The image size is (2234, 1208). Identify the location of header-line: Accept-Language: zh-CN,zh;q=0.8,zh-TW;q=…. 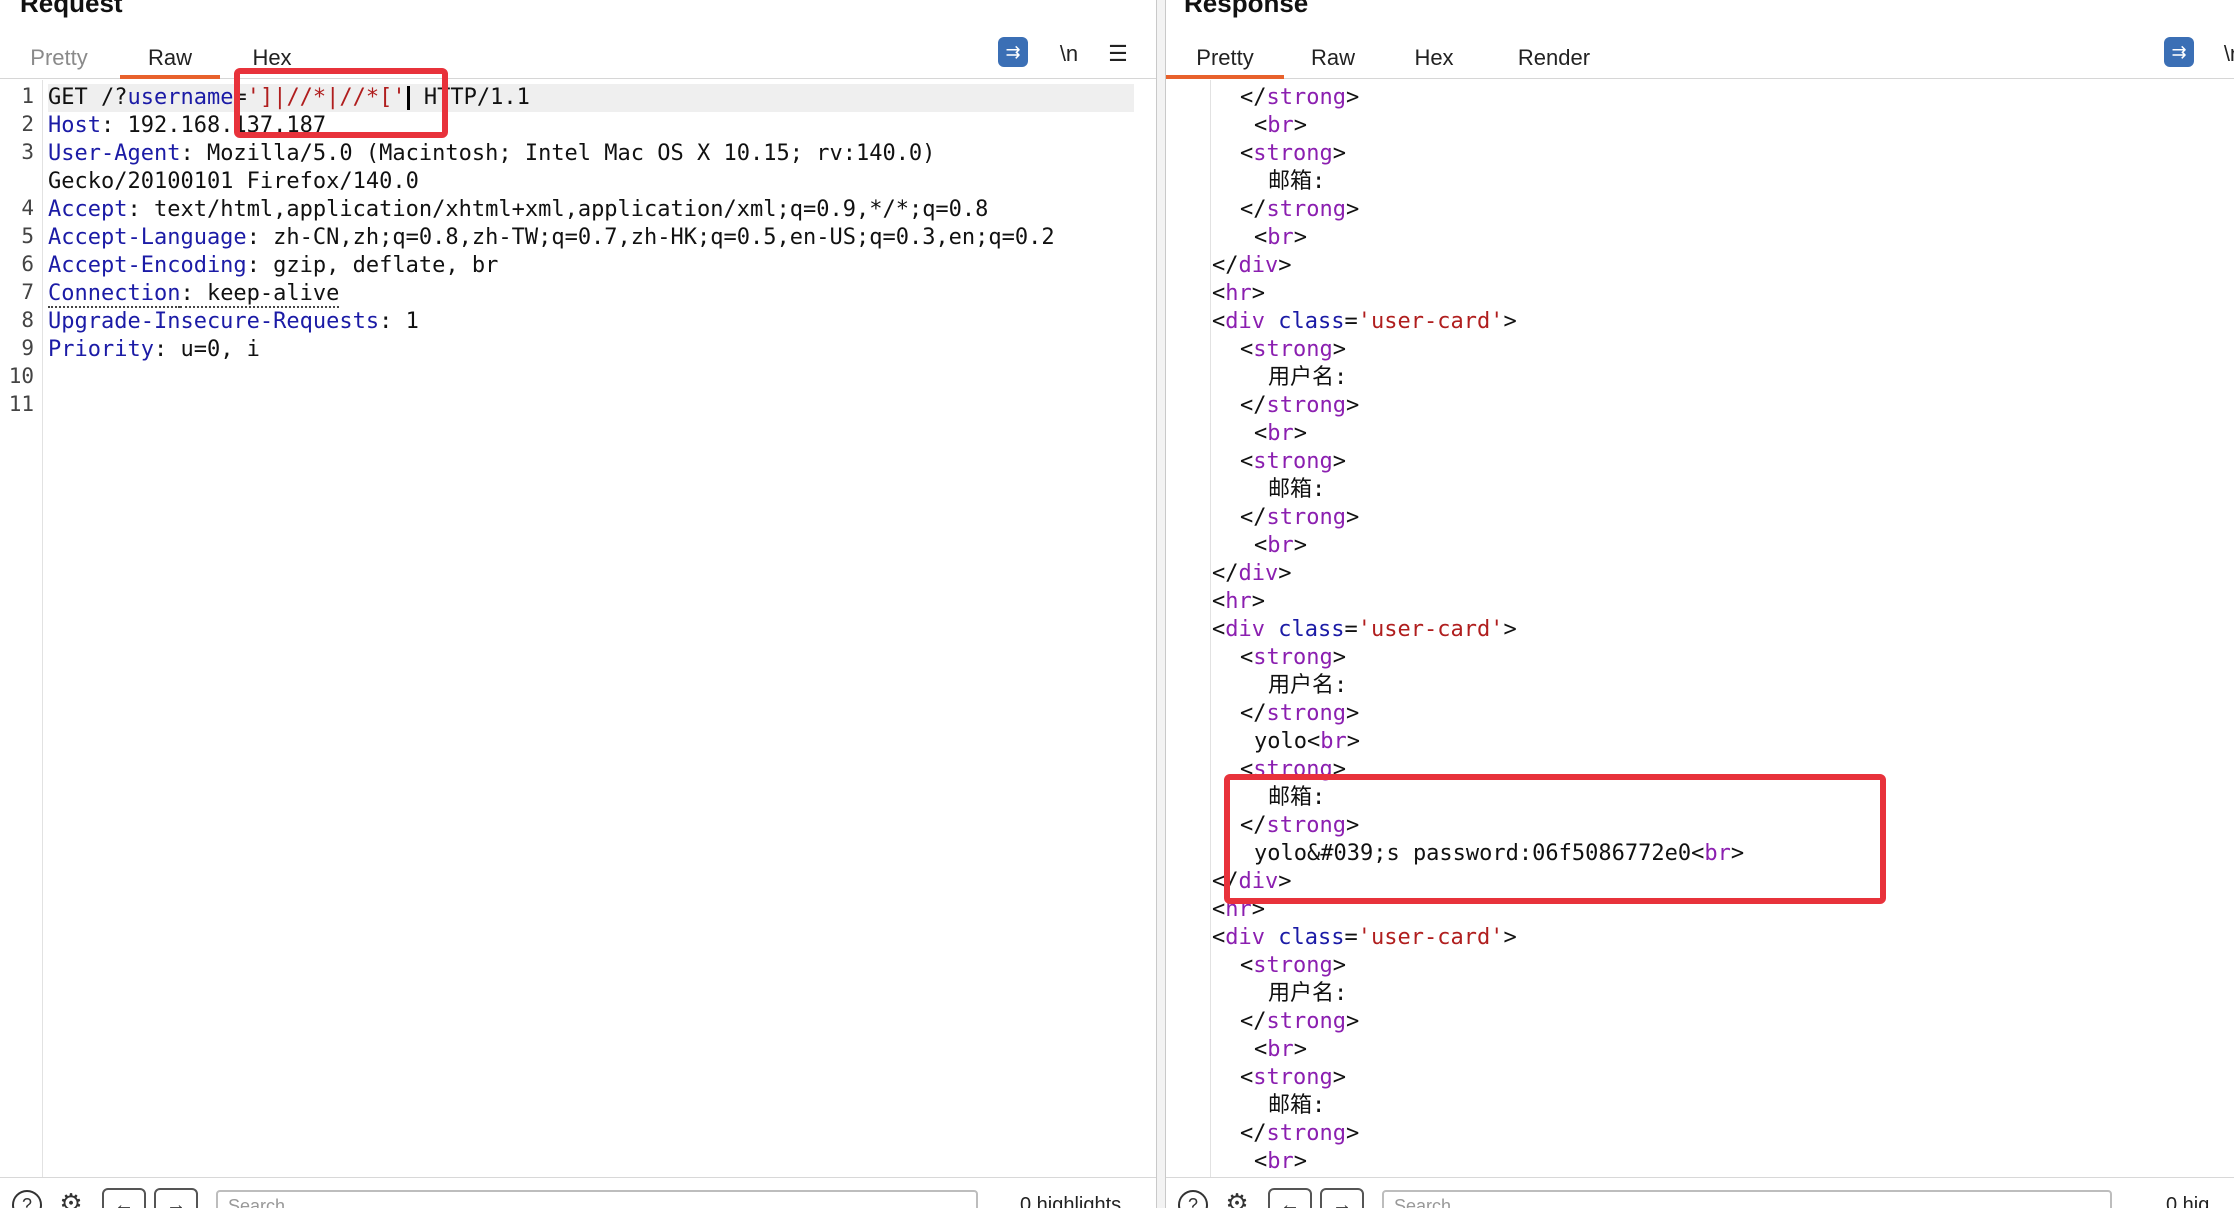
(551, 238).